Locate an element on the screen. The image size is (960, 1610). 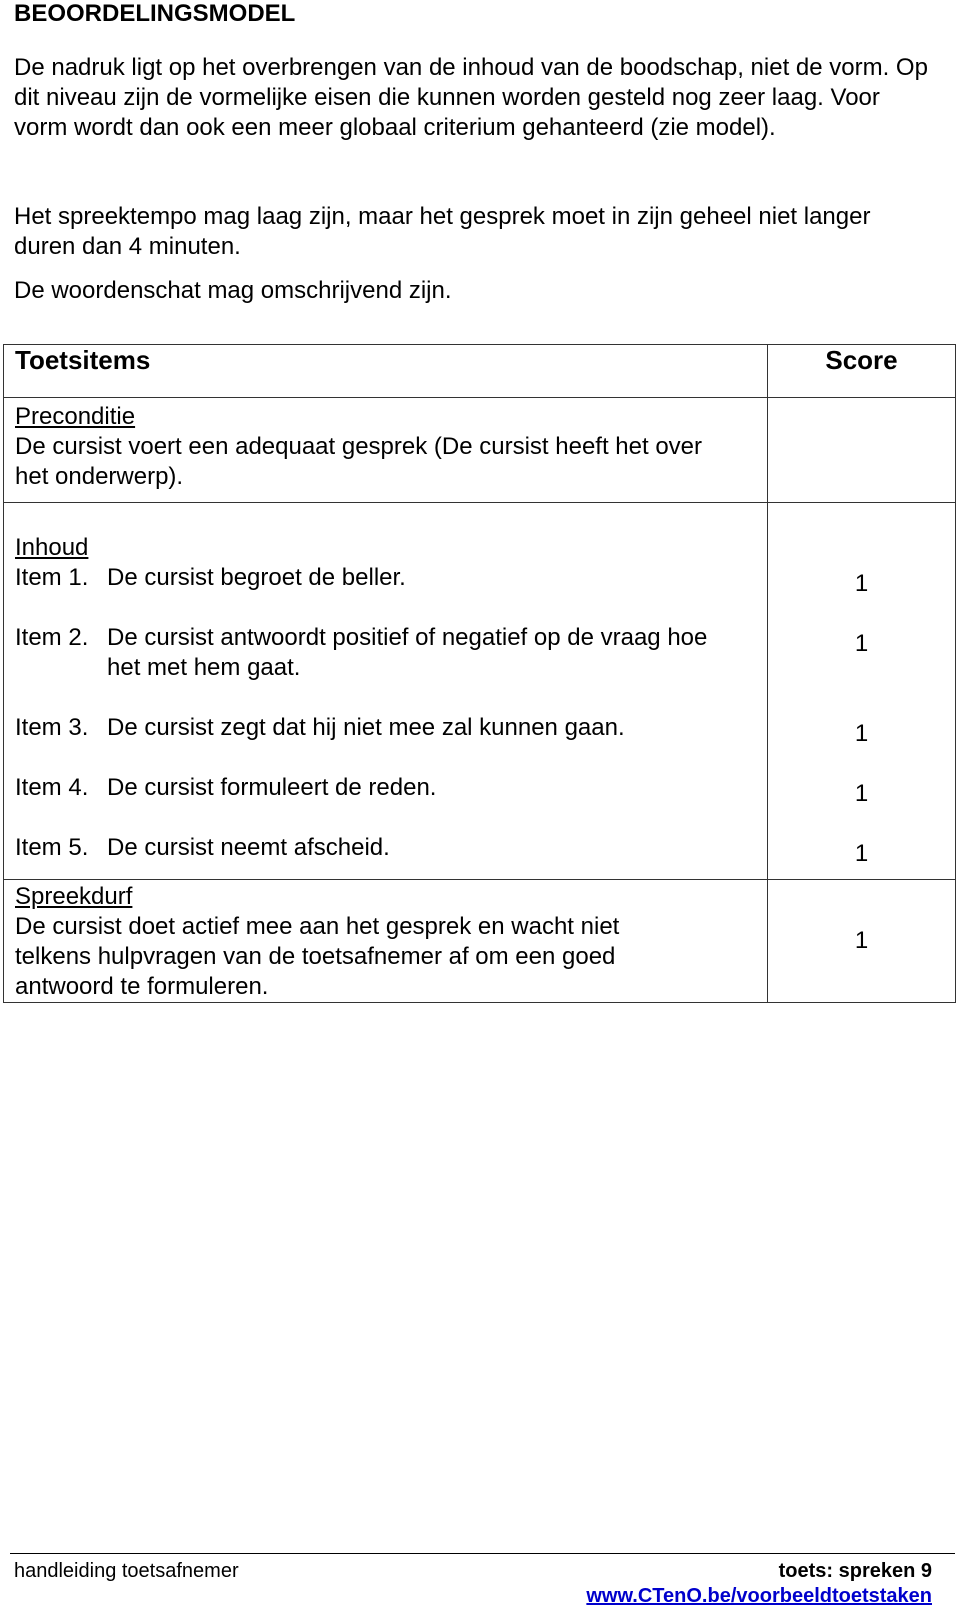
item-label: Item 5. is located at coordinates (52, 847).